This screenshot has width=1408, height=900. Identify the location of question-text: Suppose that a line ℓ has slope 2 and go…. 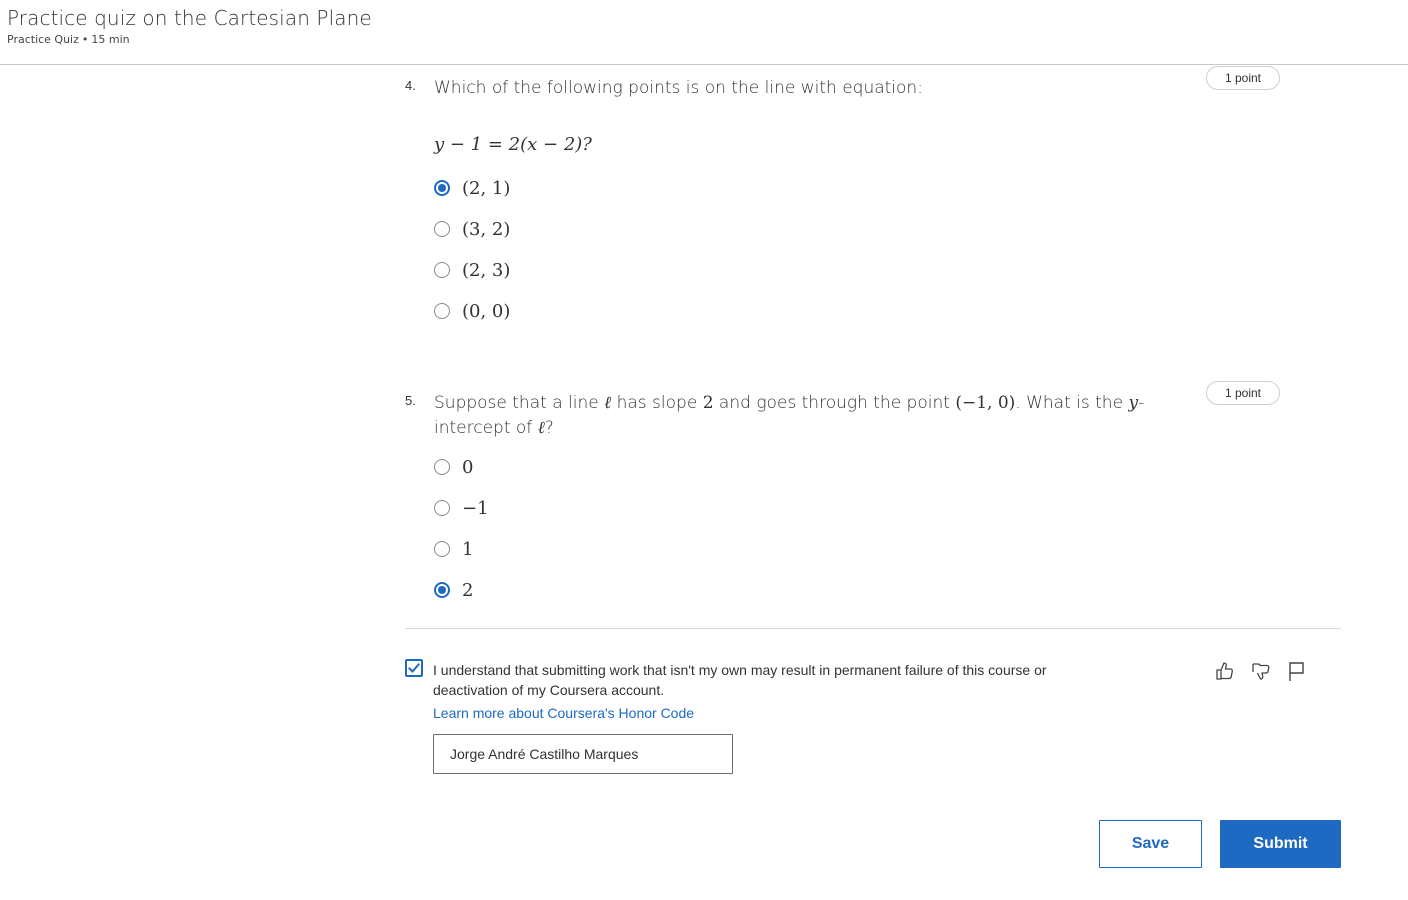
(794, 416).